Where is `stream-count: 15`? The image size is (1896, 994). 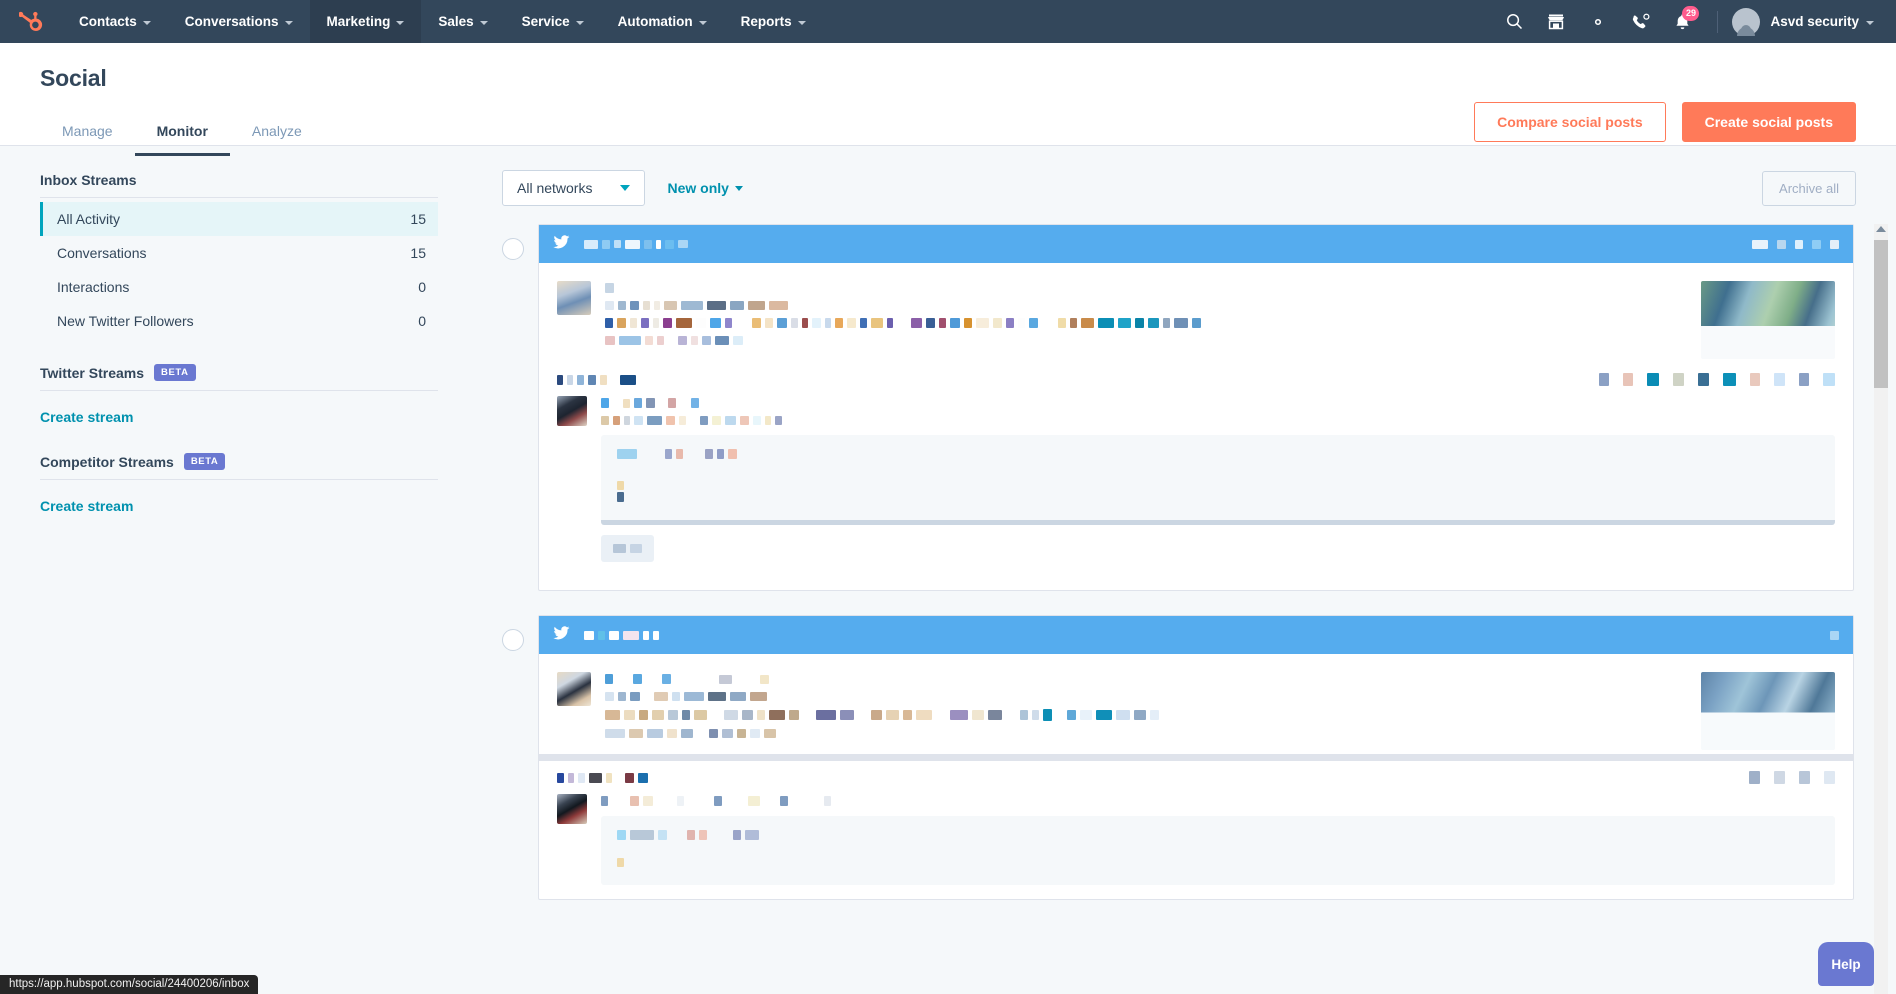
stream-count: 15 is located at coordinates (418, 253).